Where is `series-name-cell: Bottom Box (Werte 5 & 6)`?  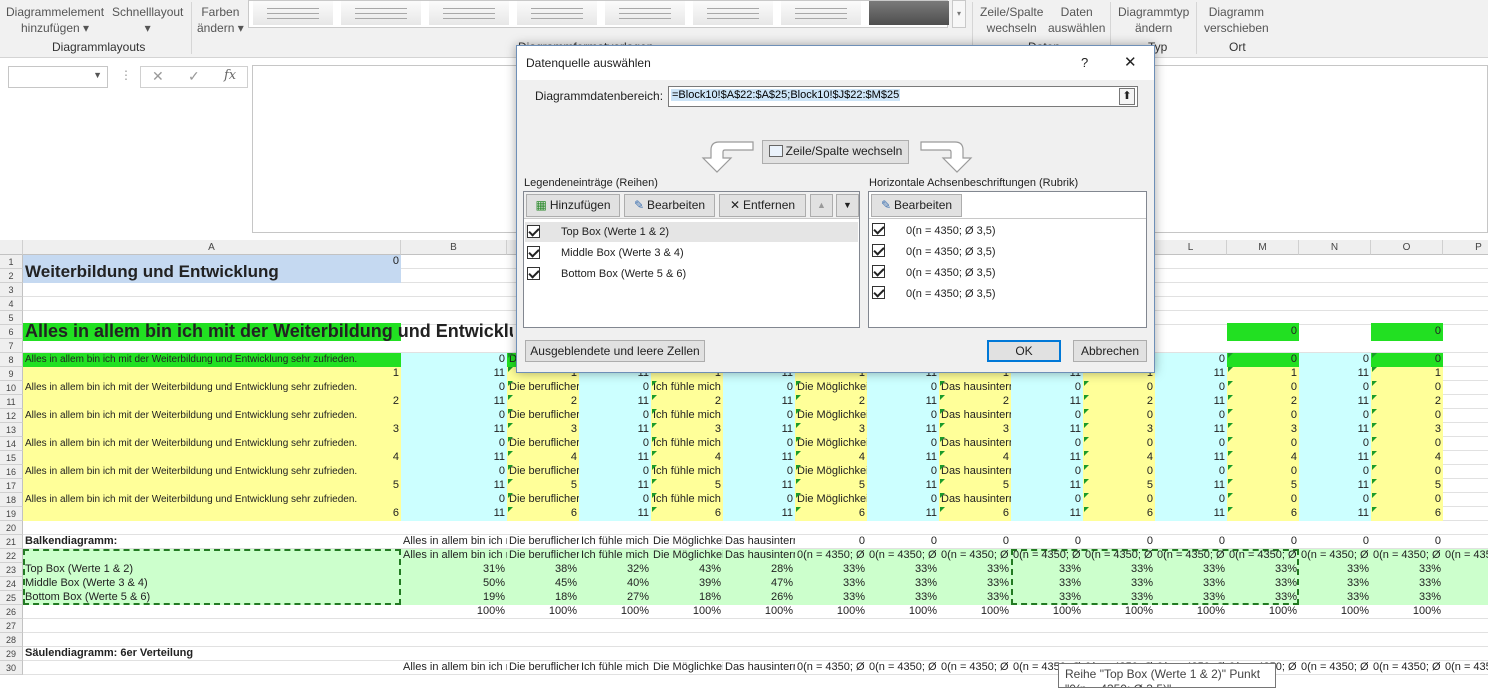
series-name-cell: Bottom Box (Werte 5 & 6) is located at coordinates (212, 598).